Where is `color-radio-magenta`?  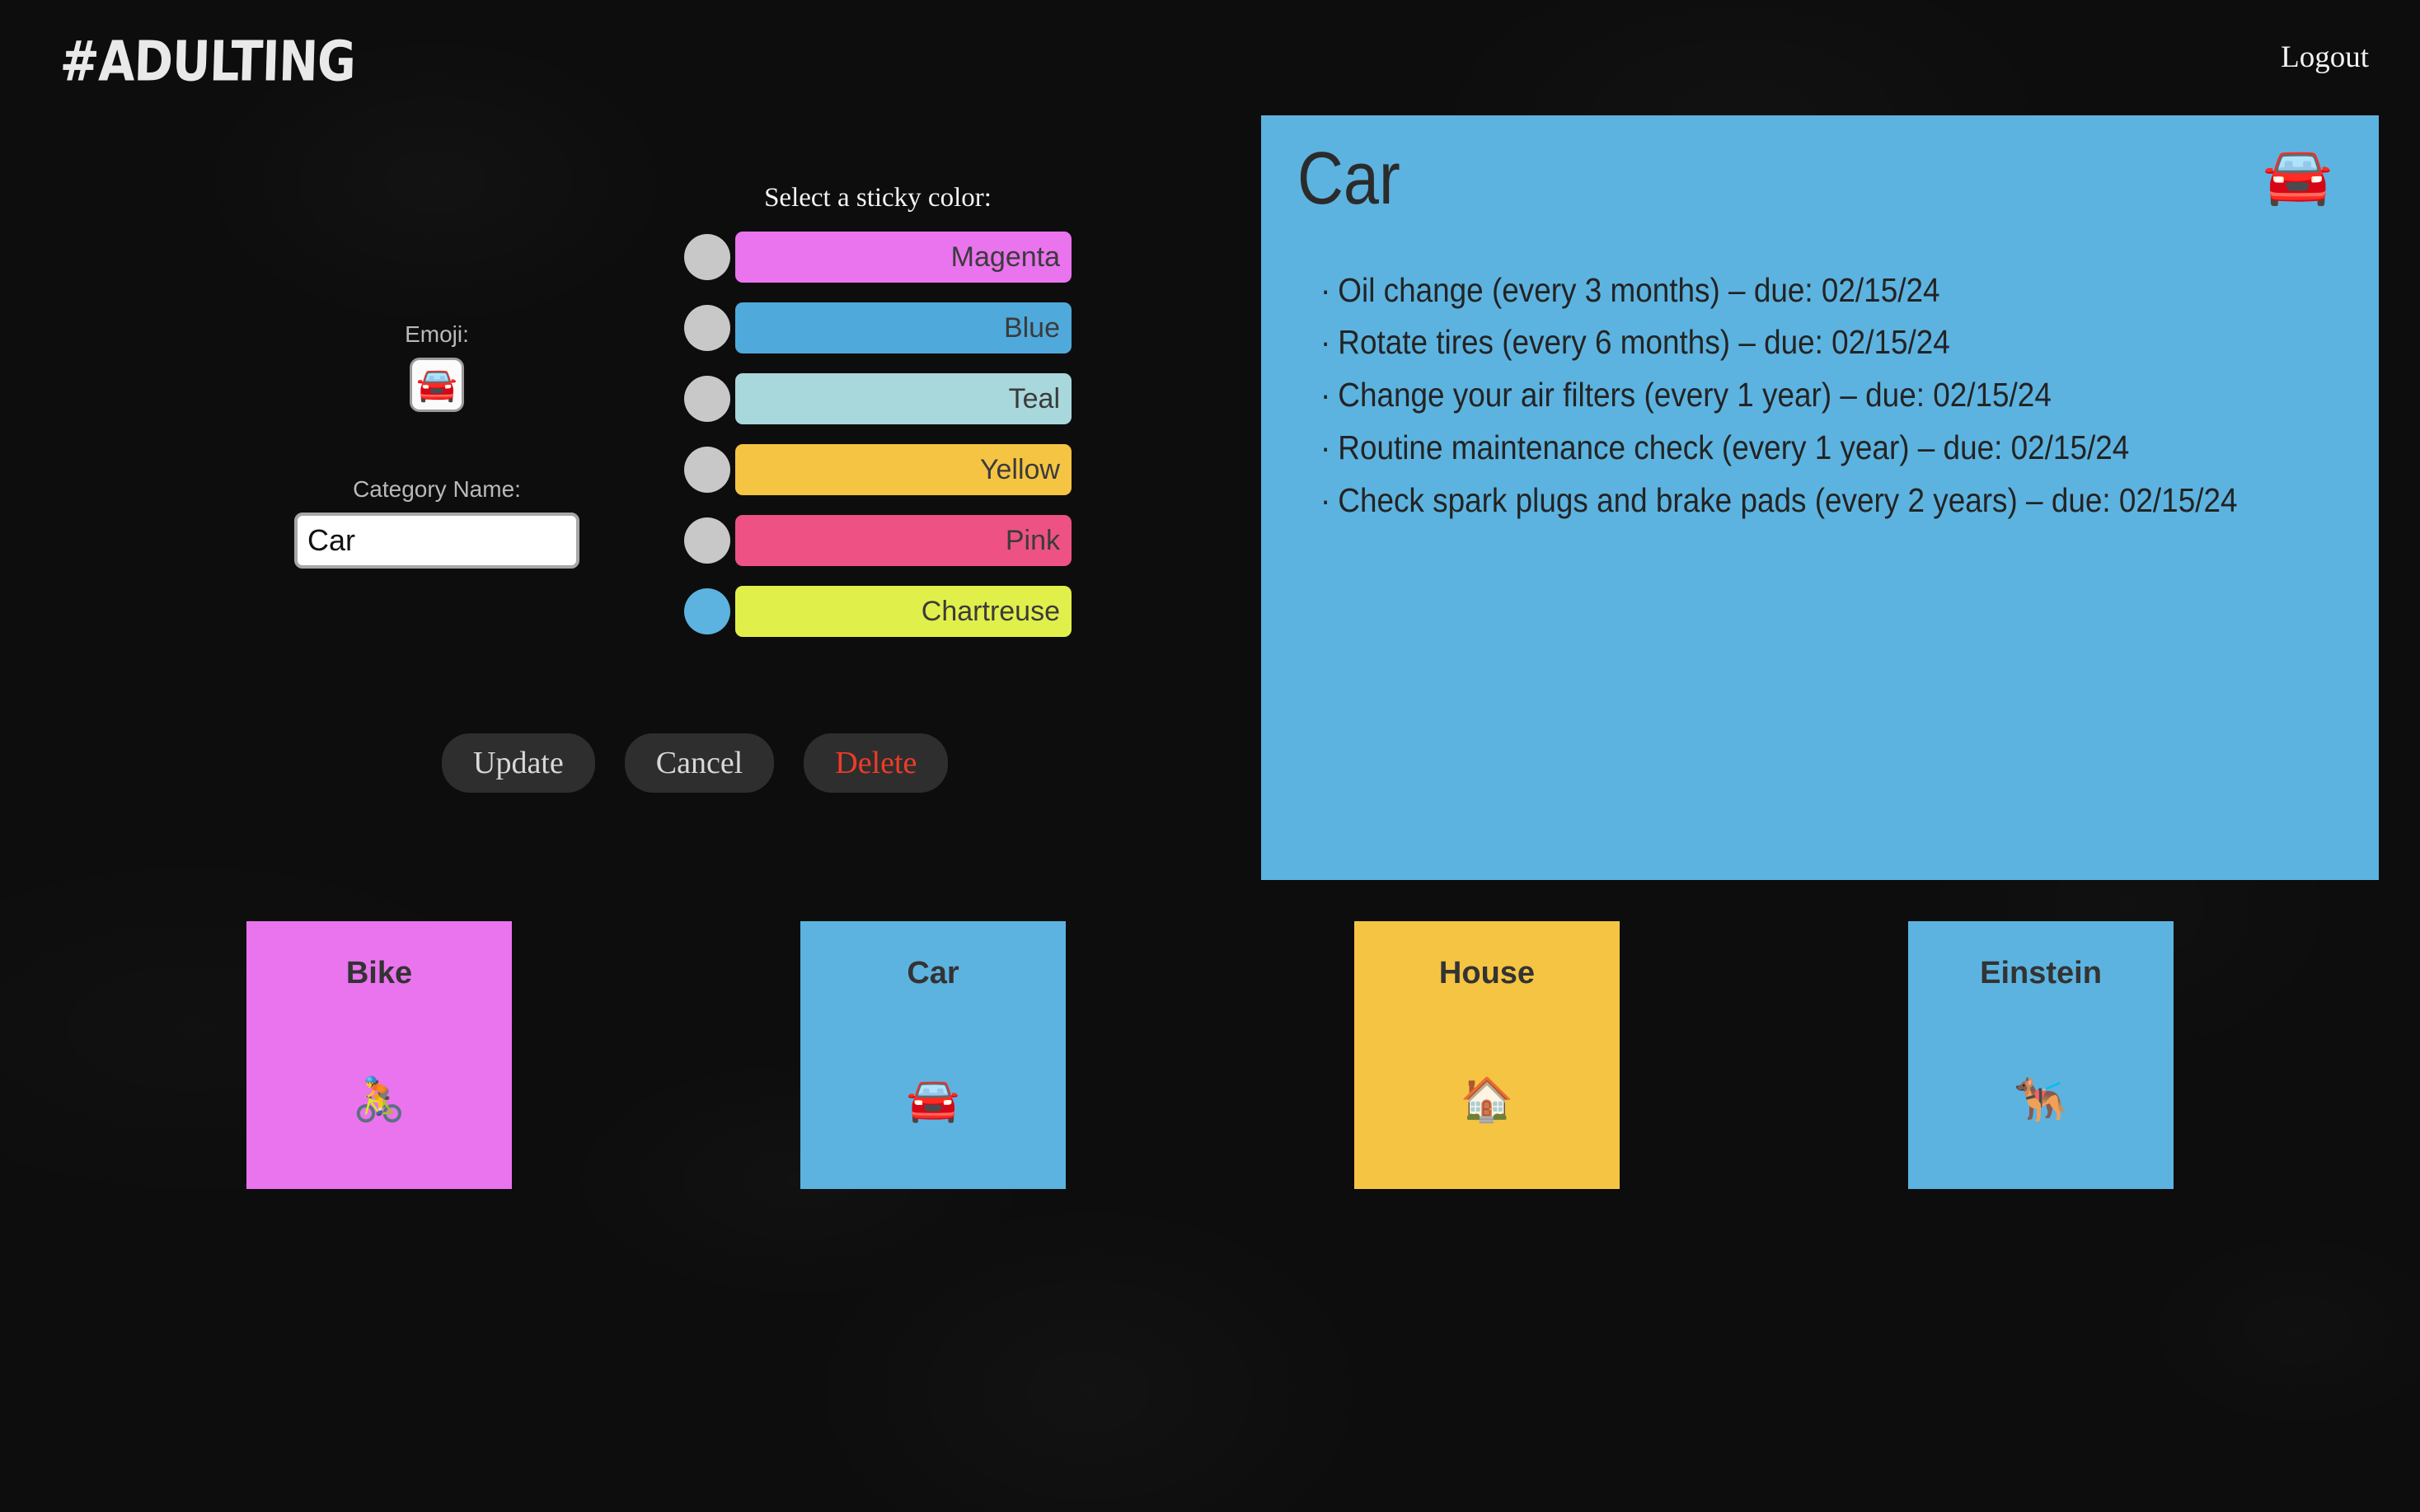
color-radio-magenta is located at coordinates (707, 257).